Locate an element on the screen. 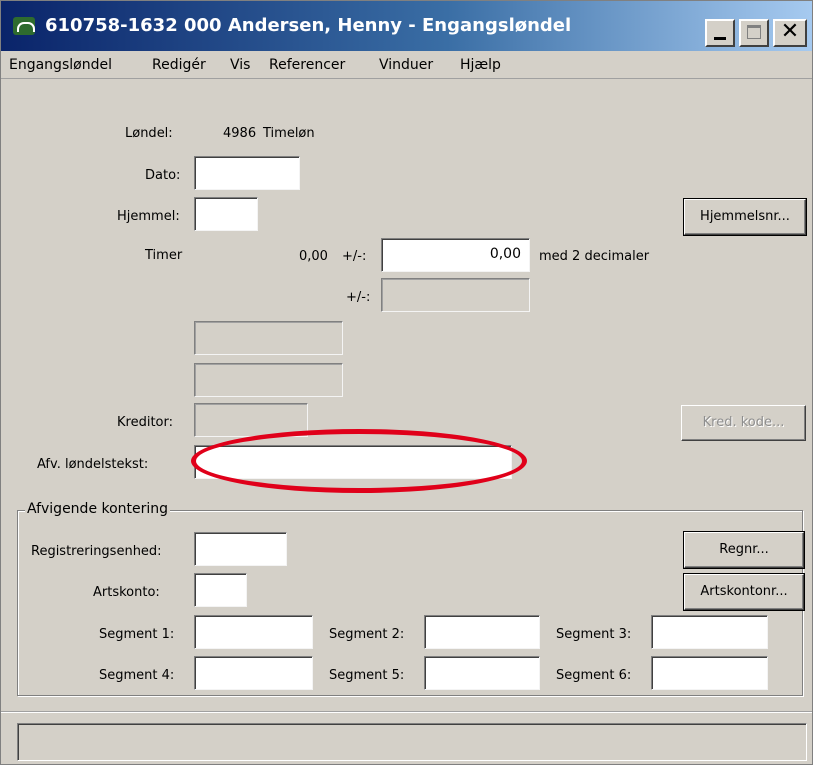 The width and height of the screenshot is (813, 765). app-icon is located at coordinates (24, 26).